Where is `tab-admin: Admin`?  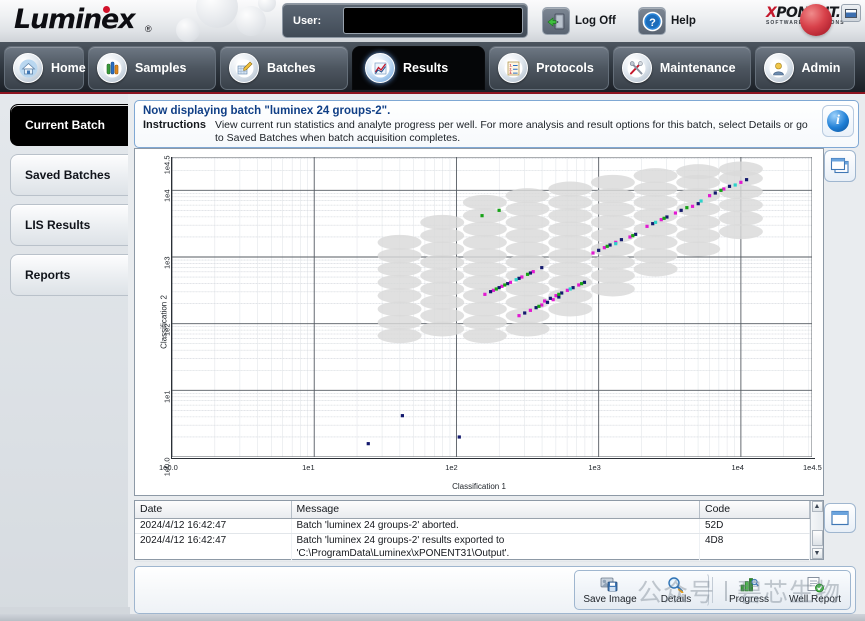
tab-admin: Admin is located at coordinates (805, 68).